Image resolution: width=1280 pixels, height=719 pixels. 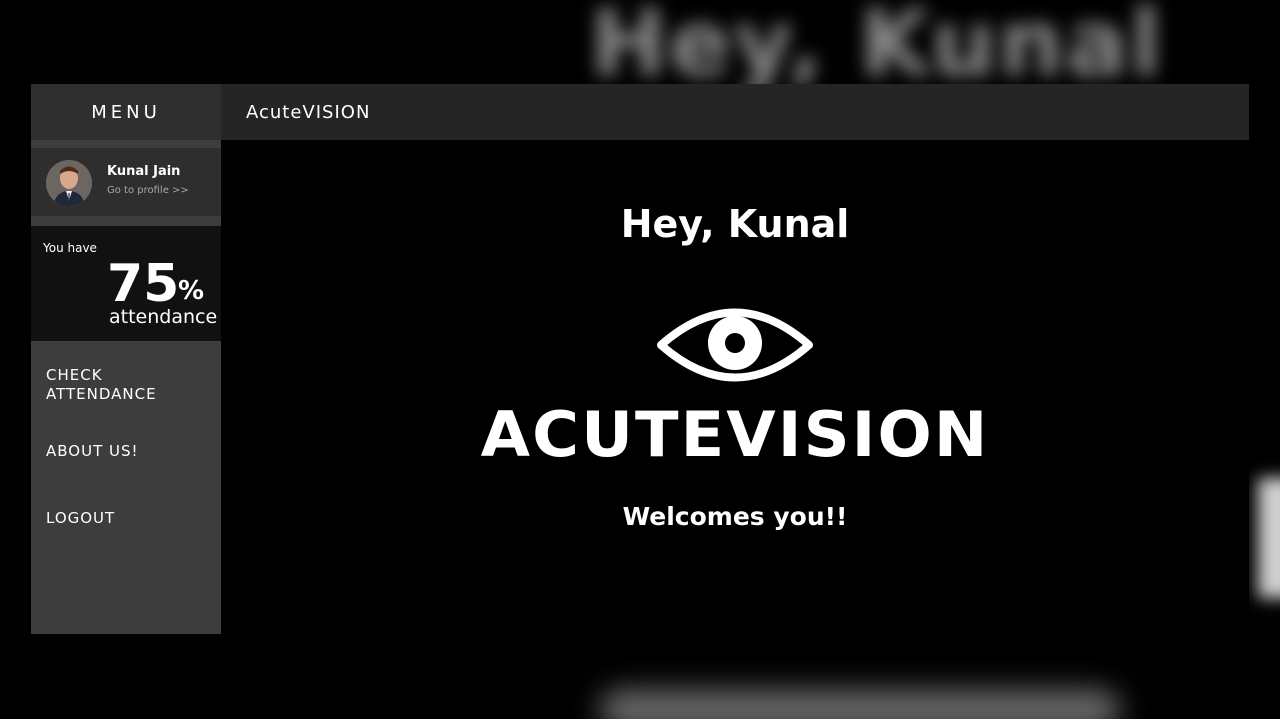 I want to click on attendance-value: 75, so click(x=143, y=284).